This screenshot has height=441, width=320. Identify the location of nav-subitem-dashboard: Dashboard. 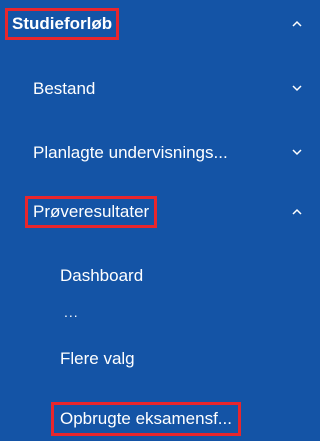
(156, 275).